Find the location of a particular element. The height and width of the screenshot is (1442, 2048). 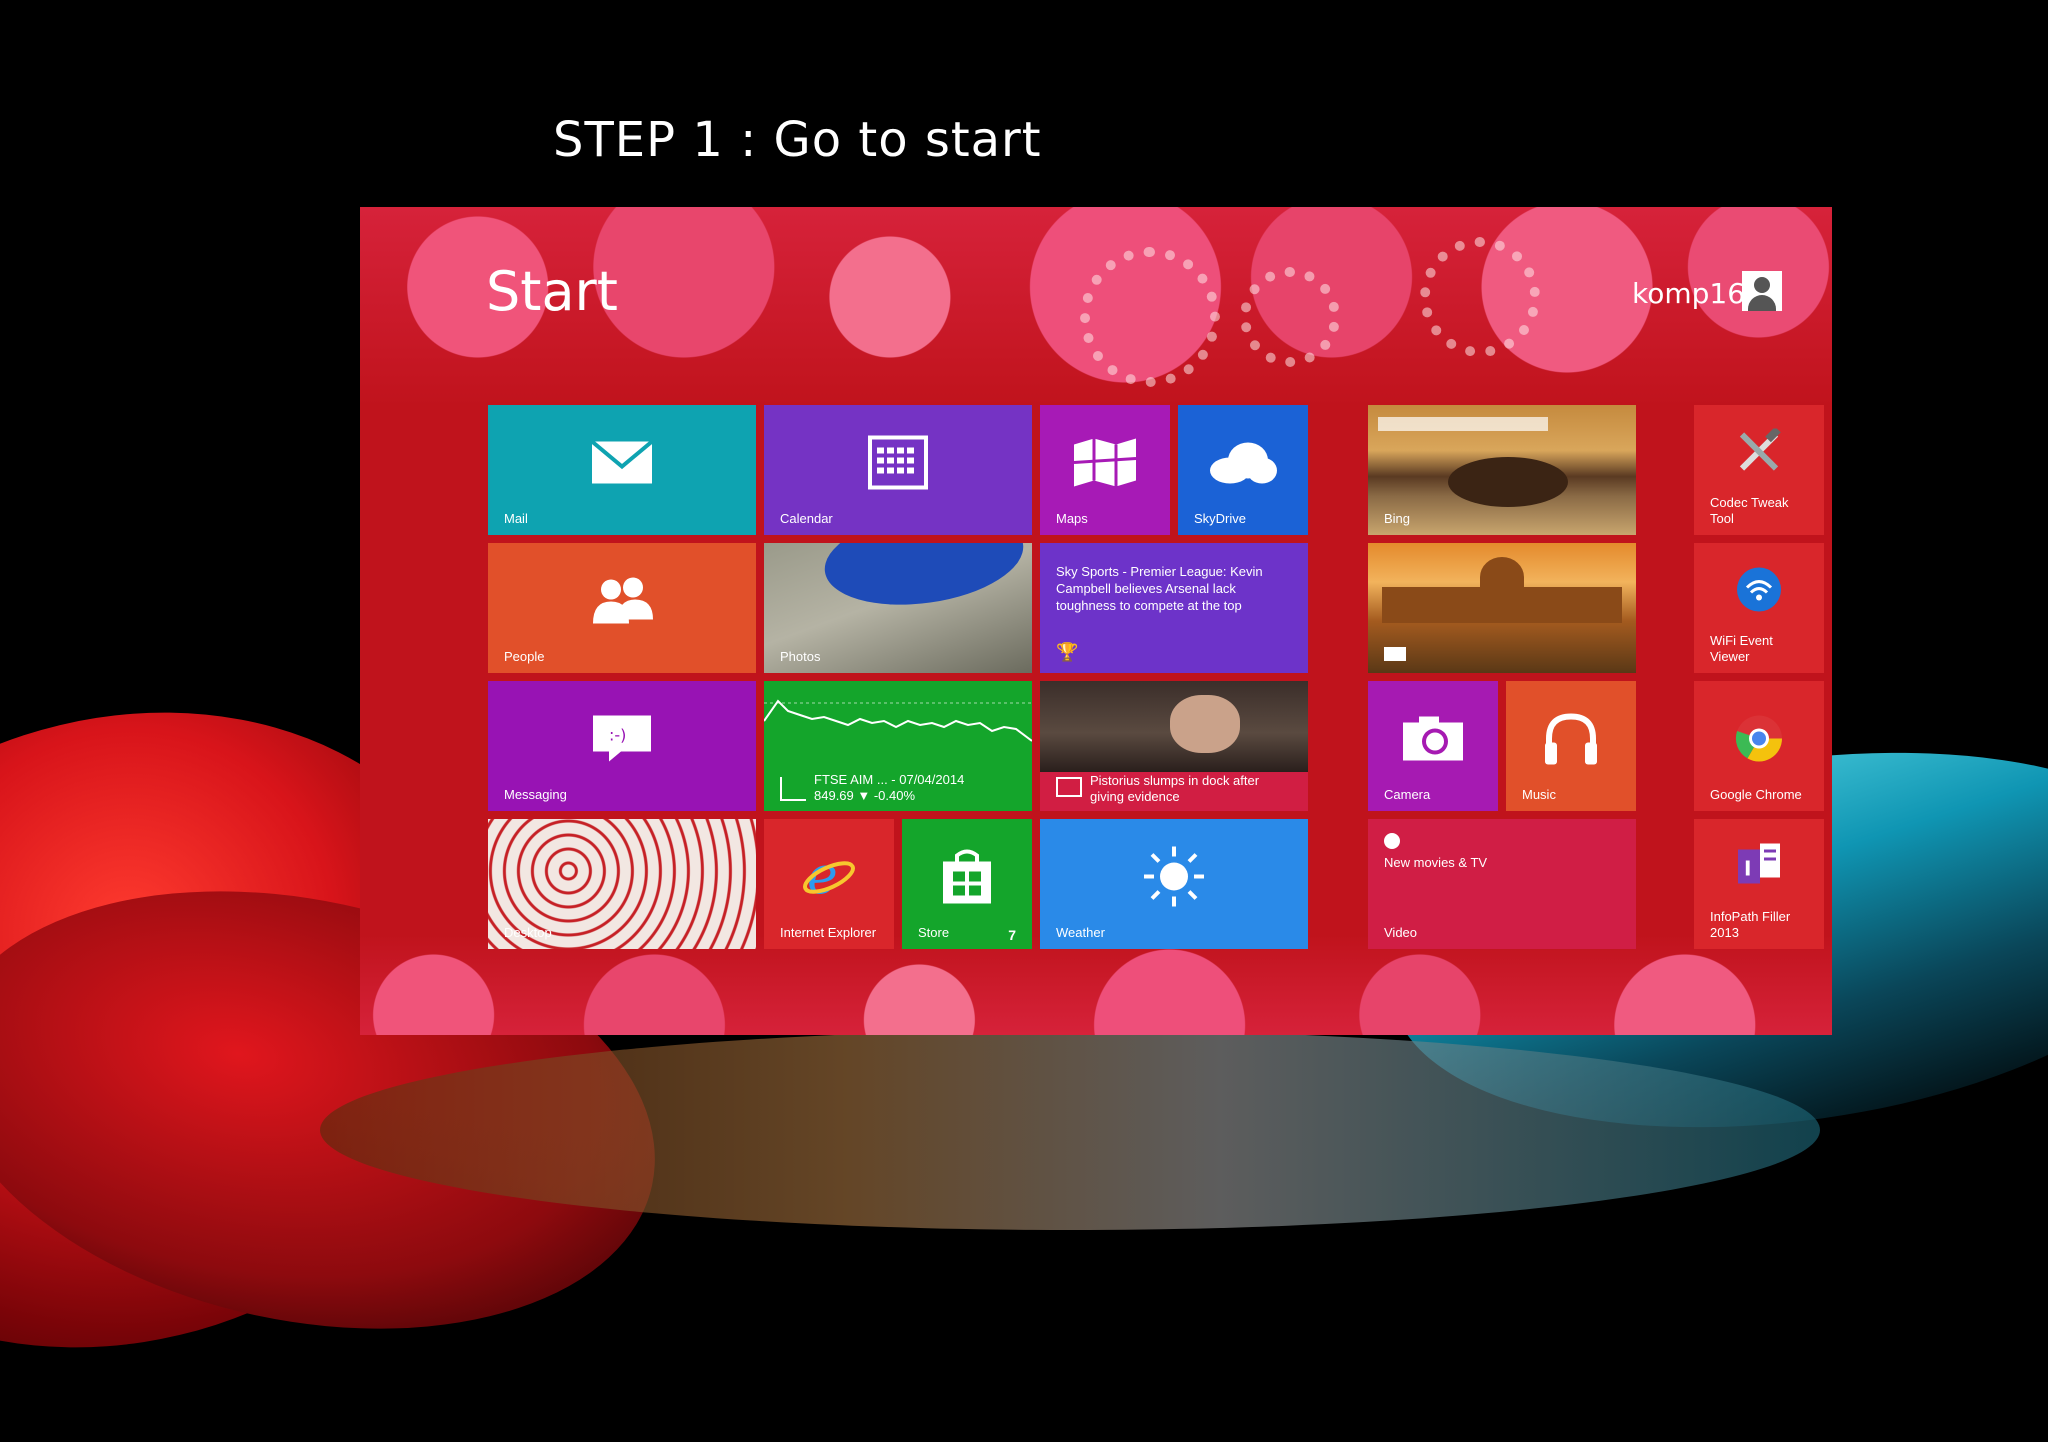

tile-label: Codec Tweak Tool is located at coordinates (1749, 510).